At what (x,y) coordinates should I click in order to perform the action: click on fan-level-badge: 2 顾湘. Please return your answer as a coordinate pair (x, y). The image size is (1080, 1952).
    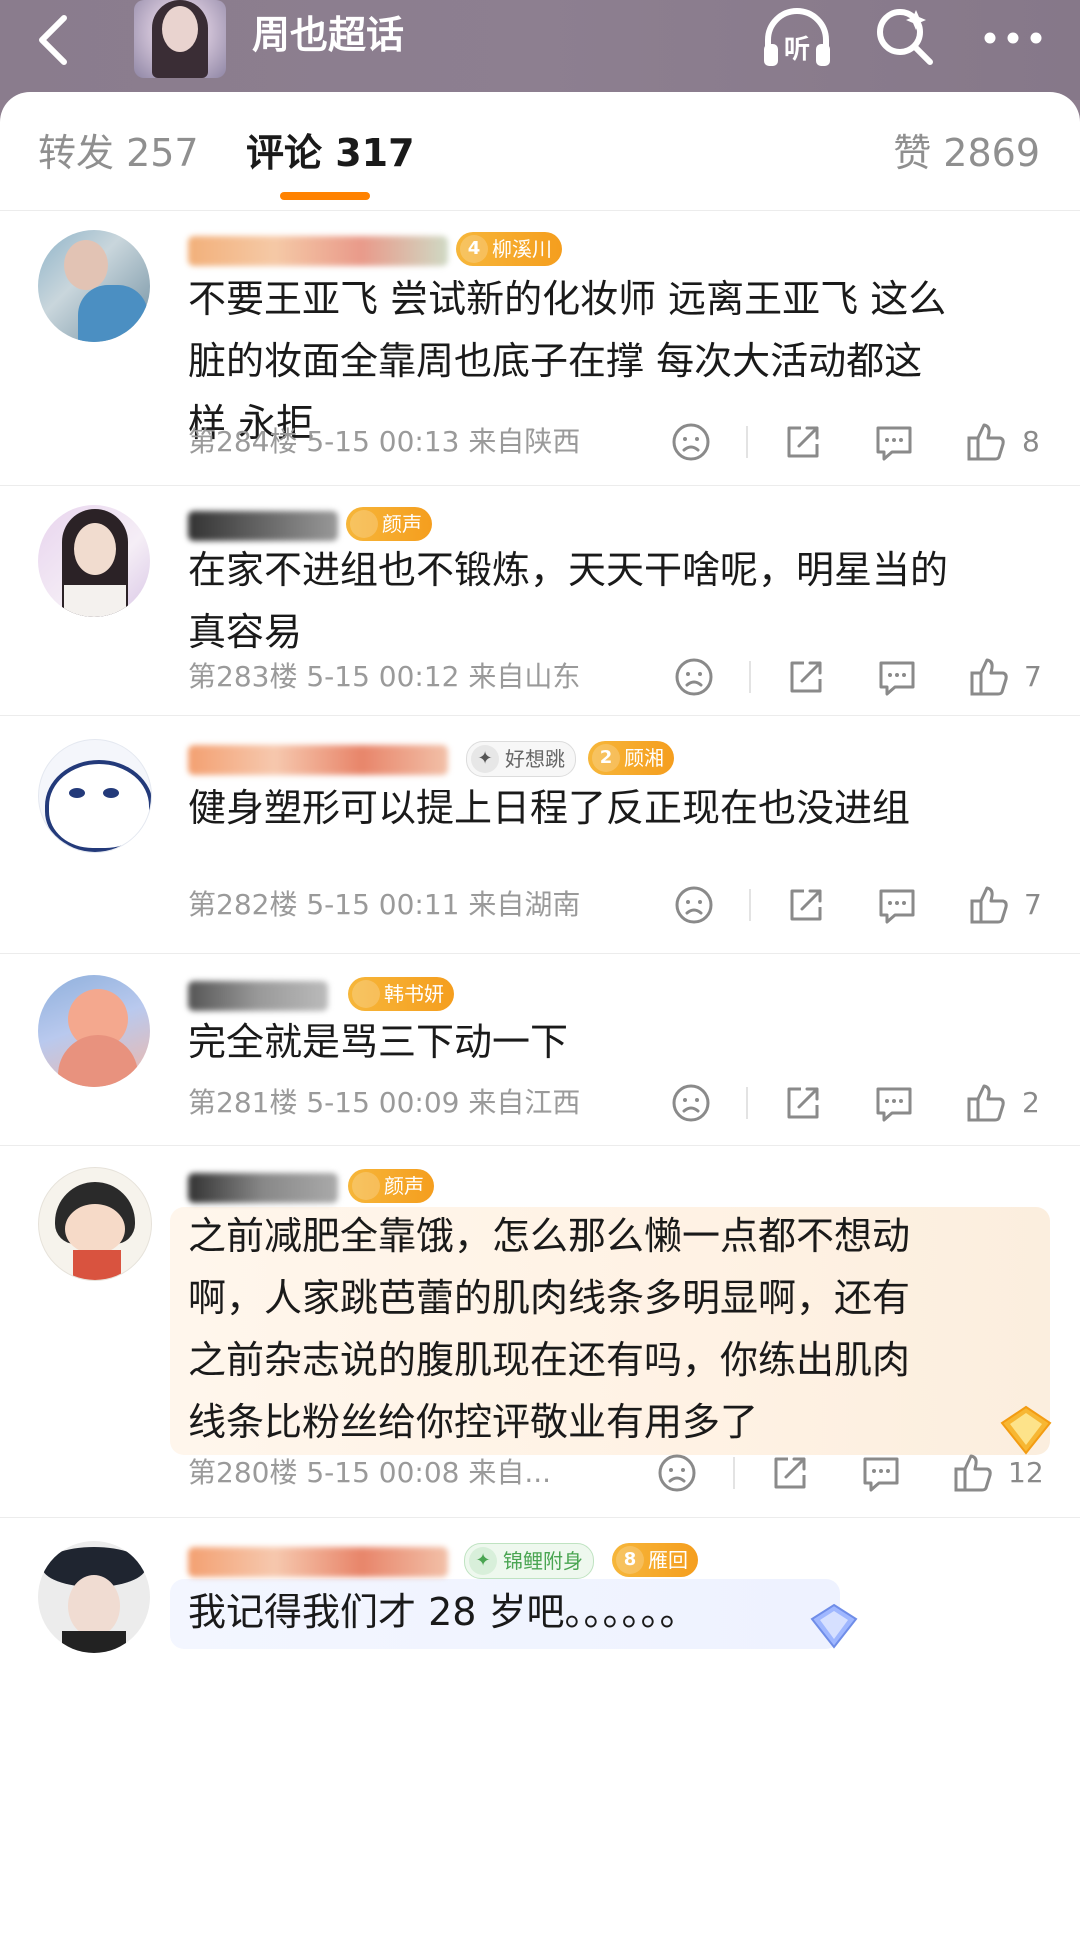
    Looking at the image, I should click on (631, 758).